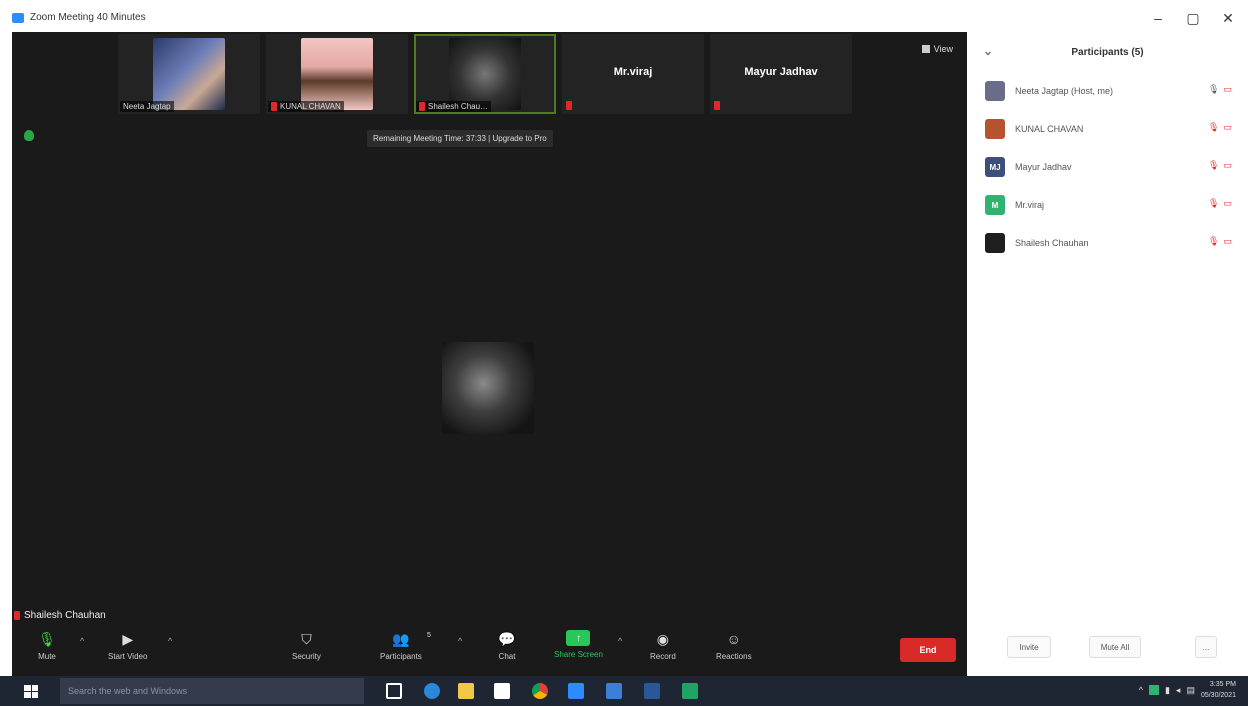 The height and width of the screenshot is (706, 1248). I want to click on thumbnail-tile: Mayur Jadhav, so click(781, 74).